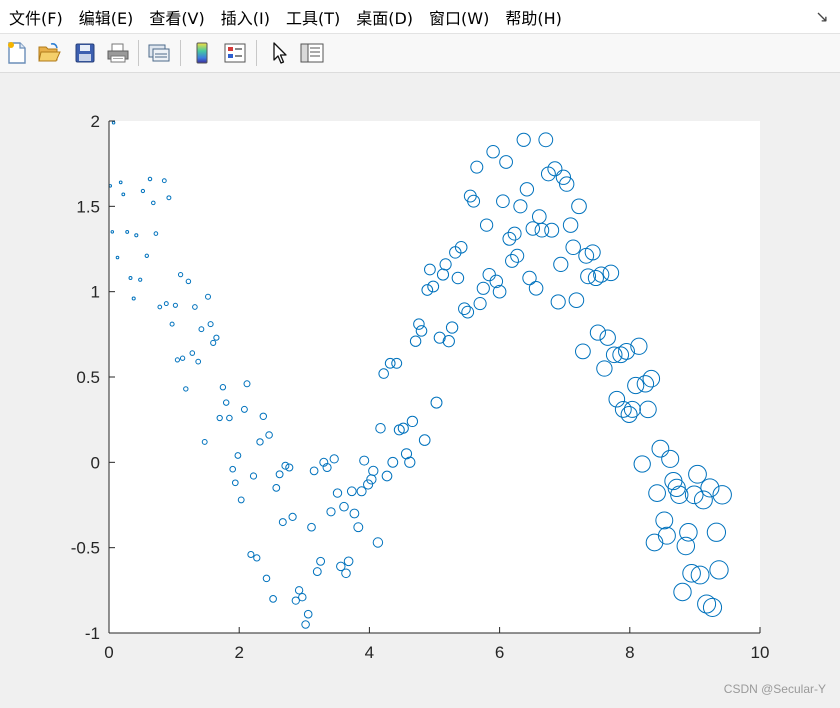  What do you see at coordinates (176, 16) in the screenshot?
I see `menu-item-2: 查看(V)` at bounding box center [176, 16].